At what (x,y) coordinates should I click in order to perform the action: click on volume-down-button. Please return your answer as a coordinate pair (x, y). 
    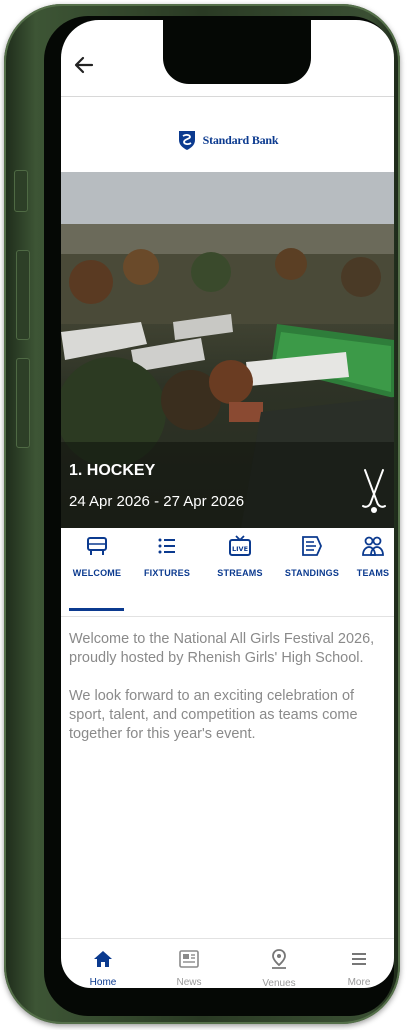
    Looking at the image, I should click on (23, 403).